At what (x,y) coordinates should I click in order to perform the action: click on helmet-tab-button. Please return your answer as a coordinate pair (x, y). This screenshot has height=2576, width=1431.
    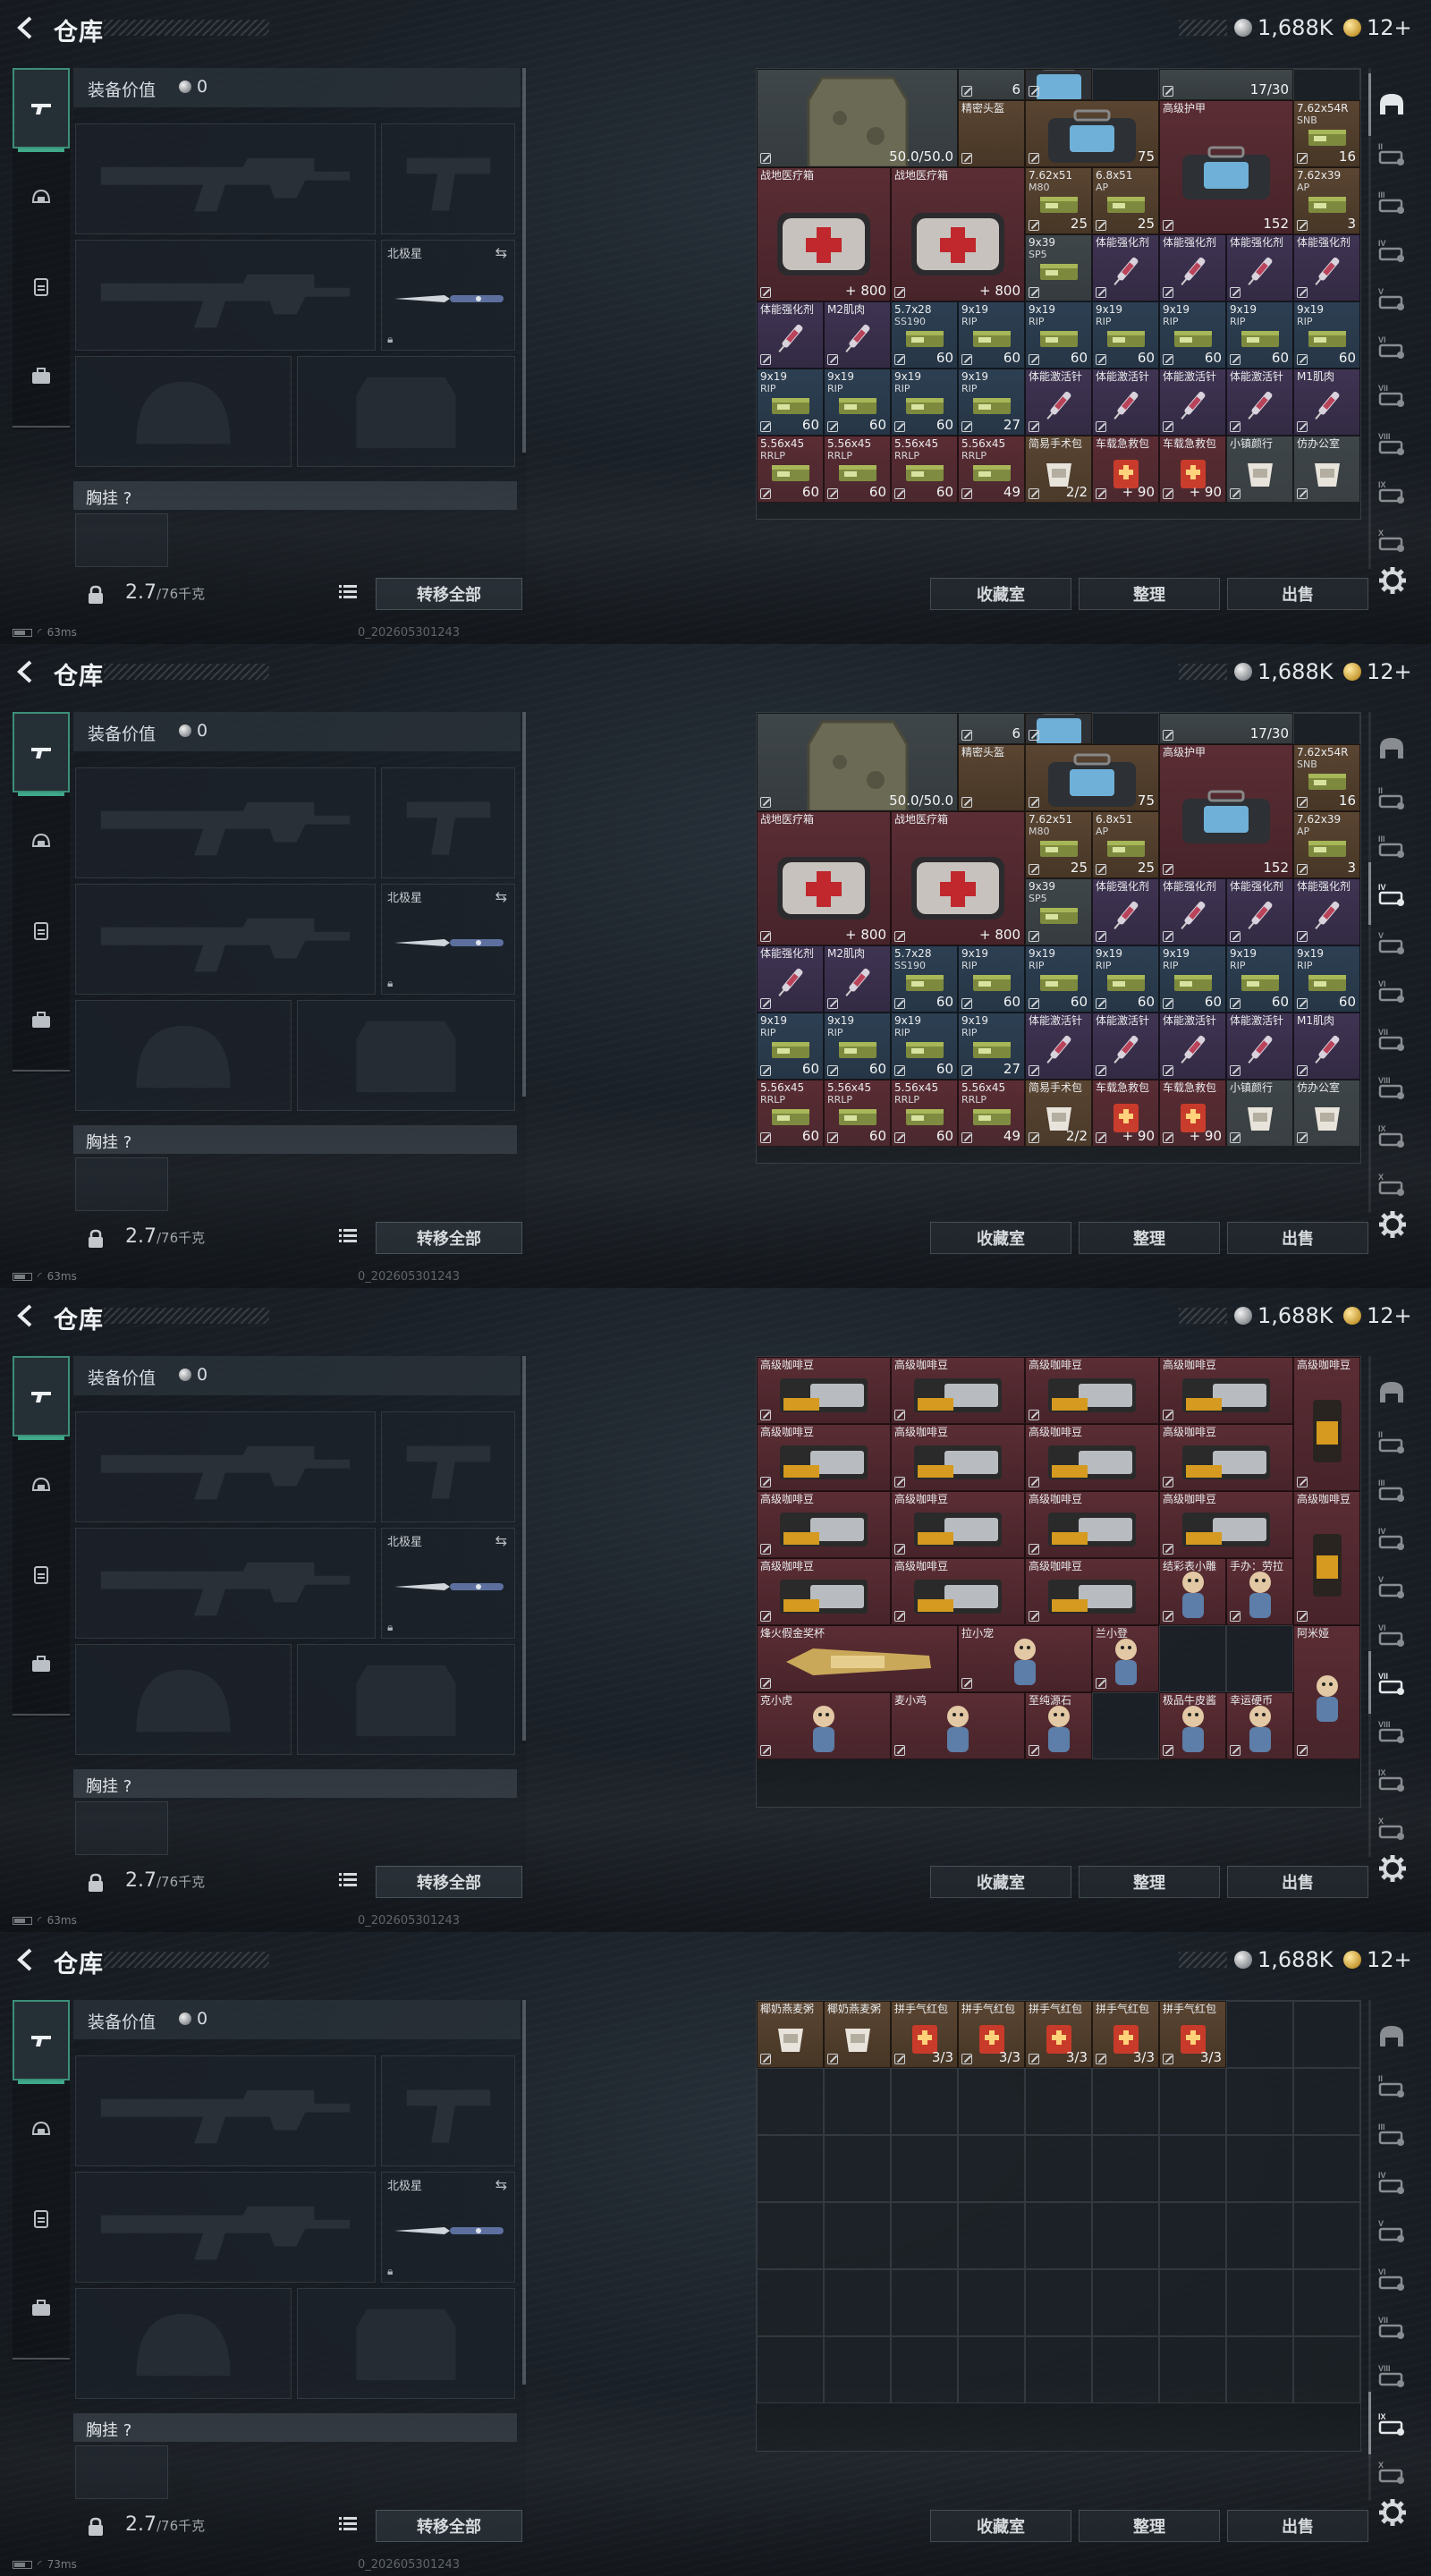
    Looking at the image, I should click on (1391, 748).